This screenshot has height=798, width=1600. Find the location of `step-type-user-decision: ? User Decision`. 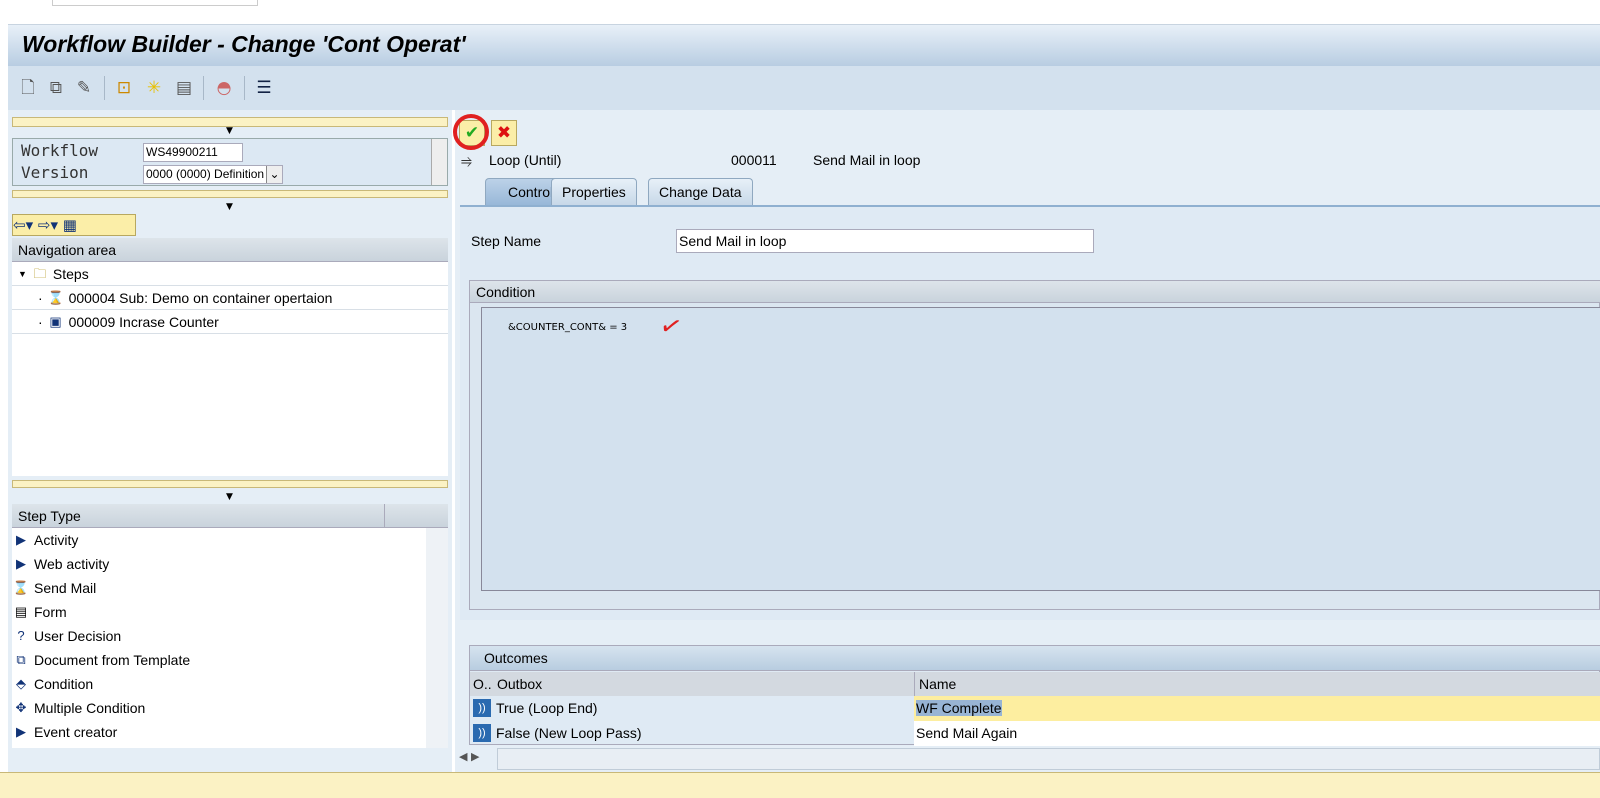

step-type-user-decision: ? User Decision is located at coordinates (219, 636).